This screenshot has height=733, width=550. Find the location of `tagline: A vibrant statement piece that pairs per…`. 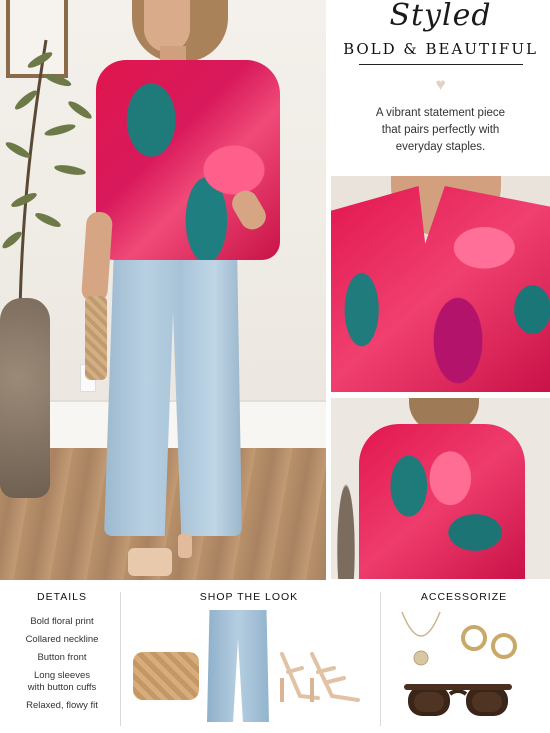

tagline: A vibrant statement piece that pairs per… is located at coordinates (440, 130).